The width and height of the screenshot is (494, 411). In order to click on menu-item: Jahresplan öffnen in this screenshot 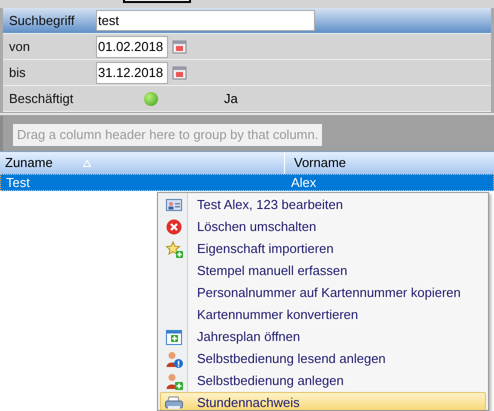, I will do `click(323, 337)`.